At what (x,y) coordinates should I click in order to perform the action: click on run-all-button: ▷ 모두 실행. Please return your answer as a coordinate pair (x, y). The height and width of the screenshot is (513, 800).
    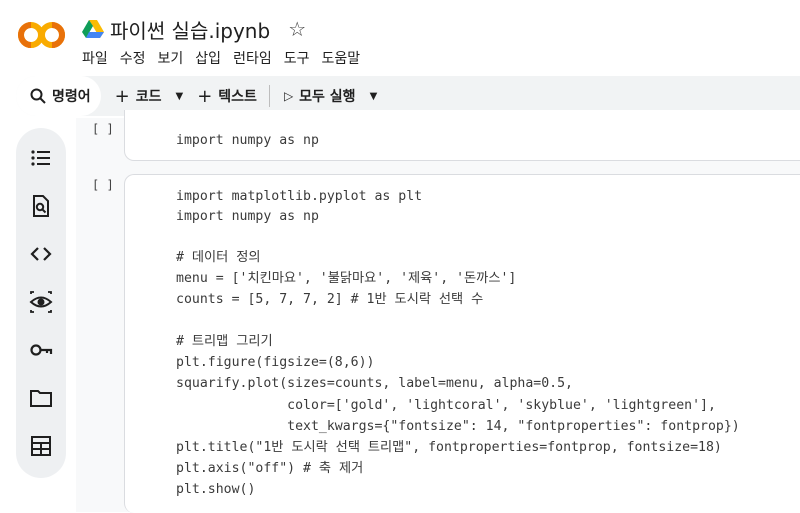
    Looking at the image, I should click on (320, 96).